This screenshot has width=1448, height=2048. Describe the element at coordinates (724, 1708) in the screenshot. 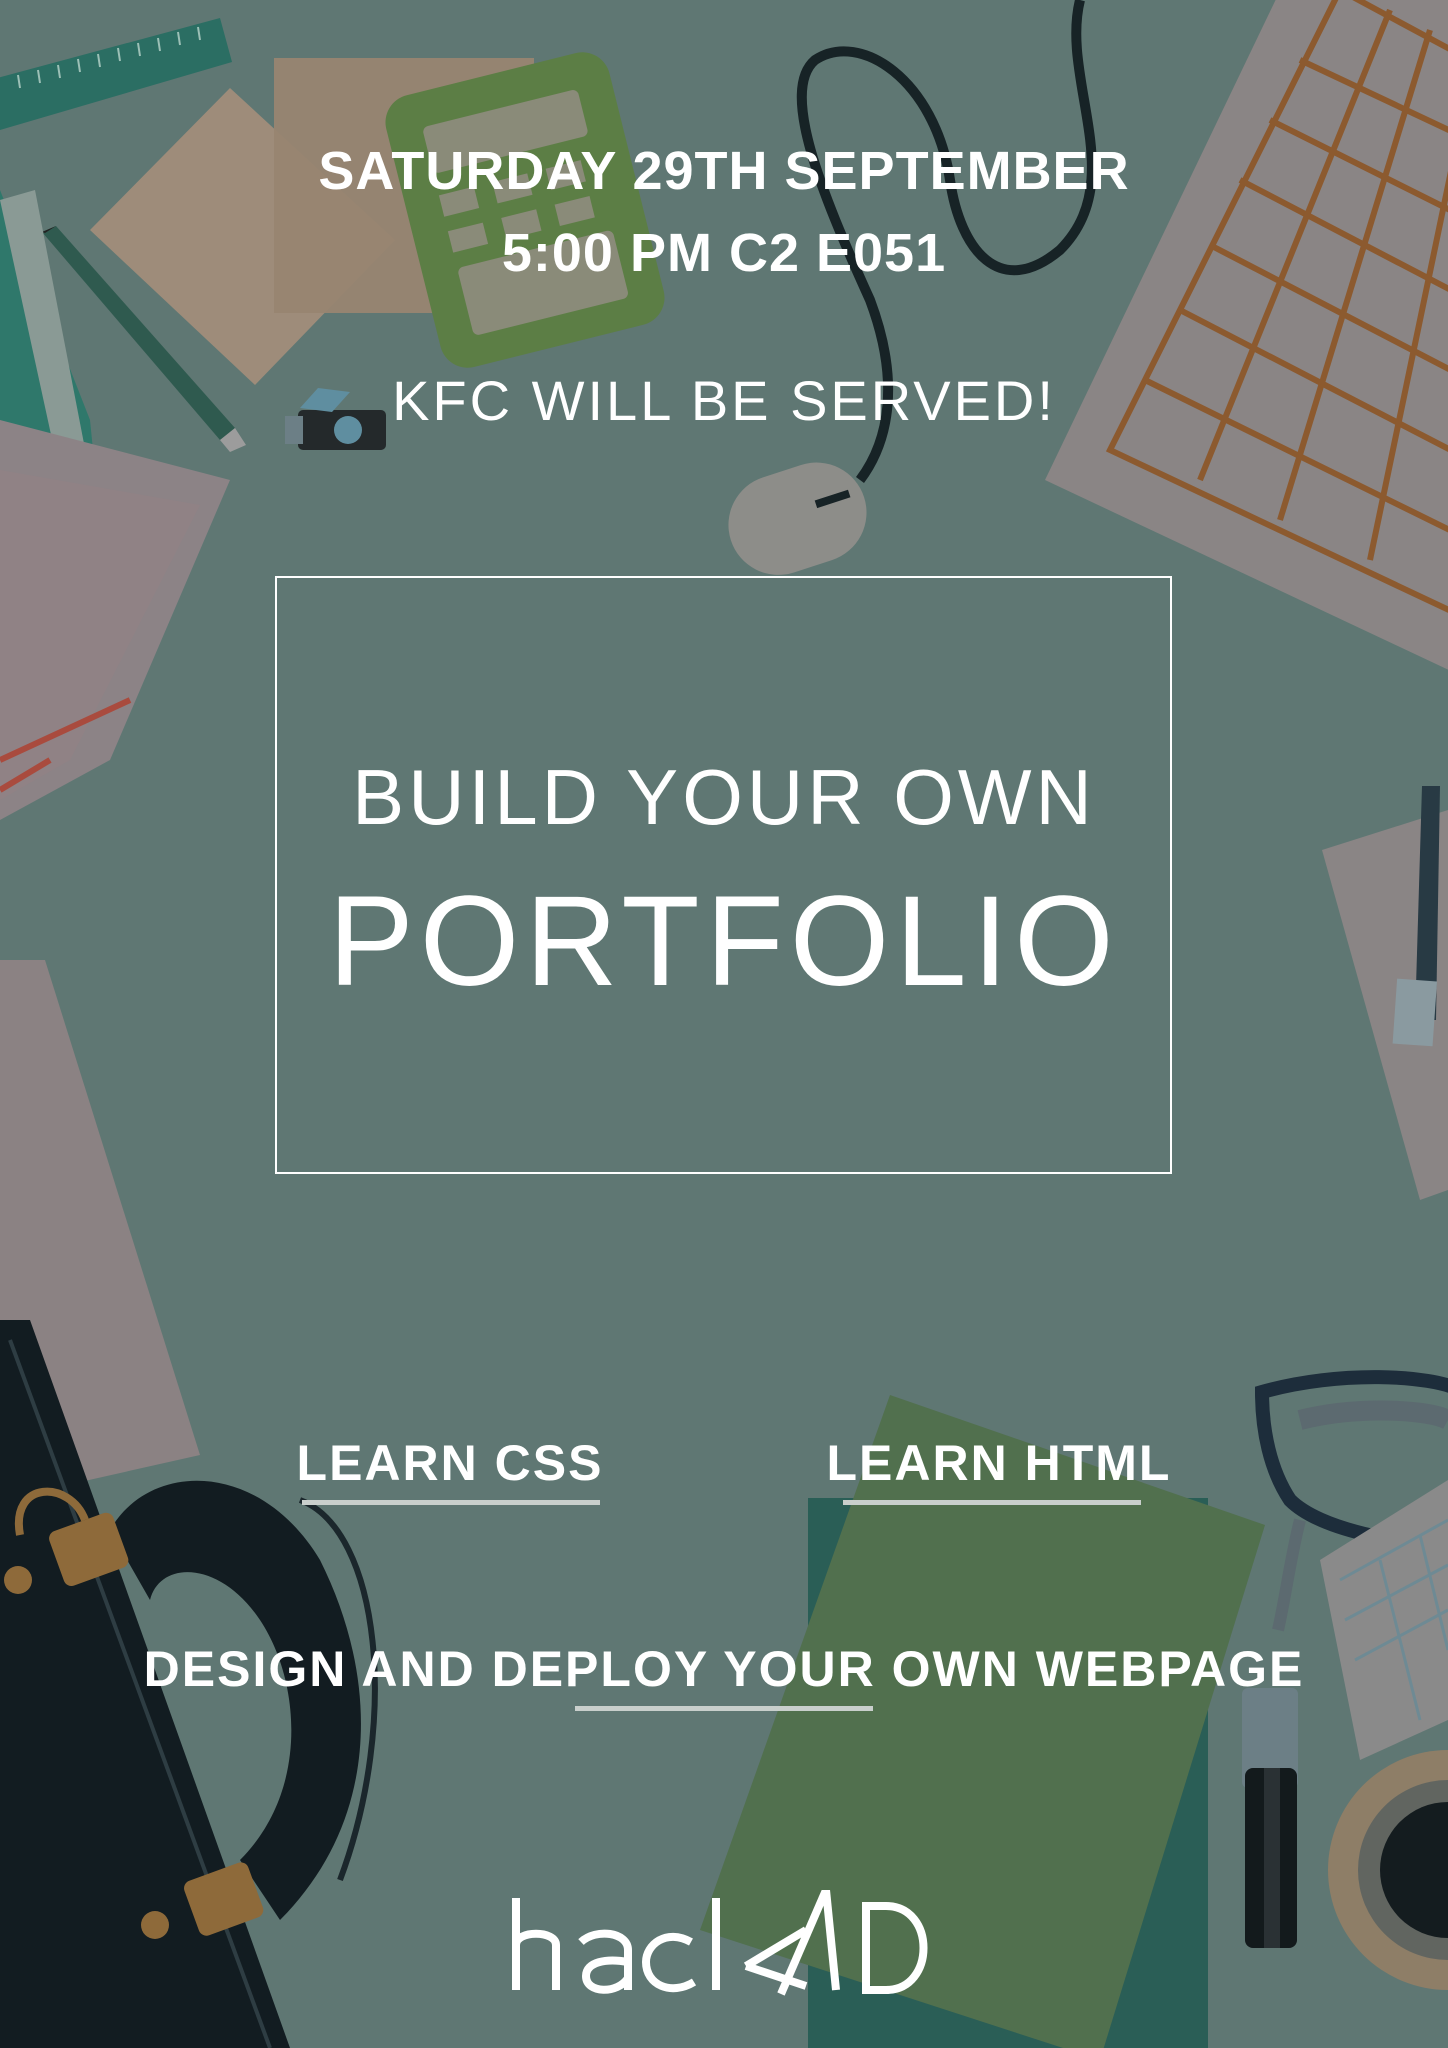

I see `tagline-underline` at that location.